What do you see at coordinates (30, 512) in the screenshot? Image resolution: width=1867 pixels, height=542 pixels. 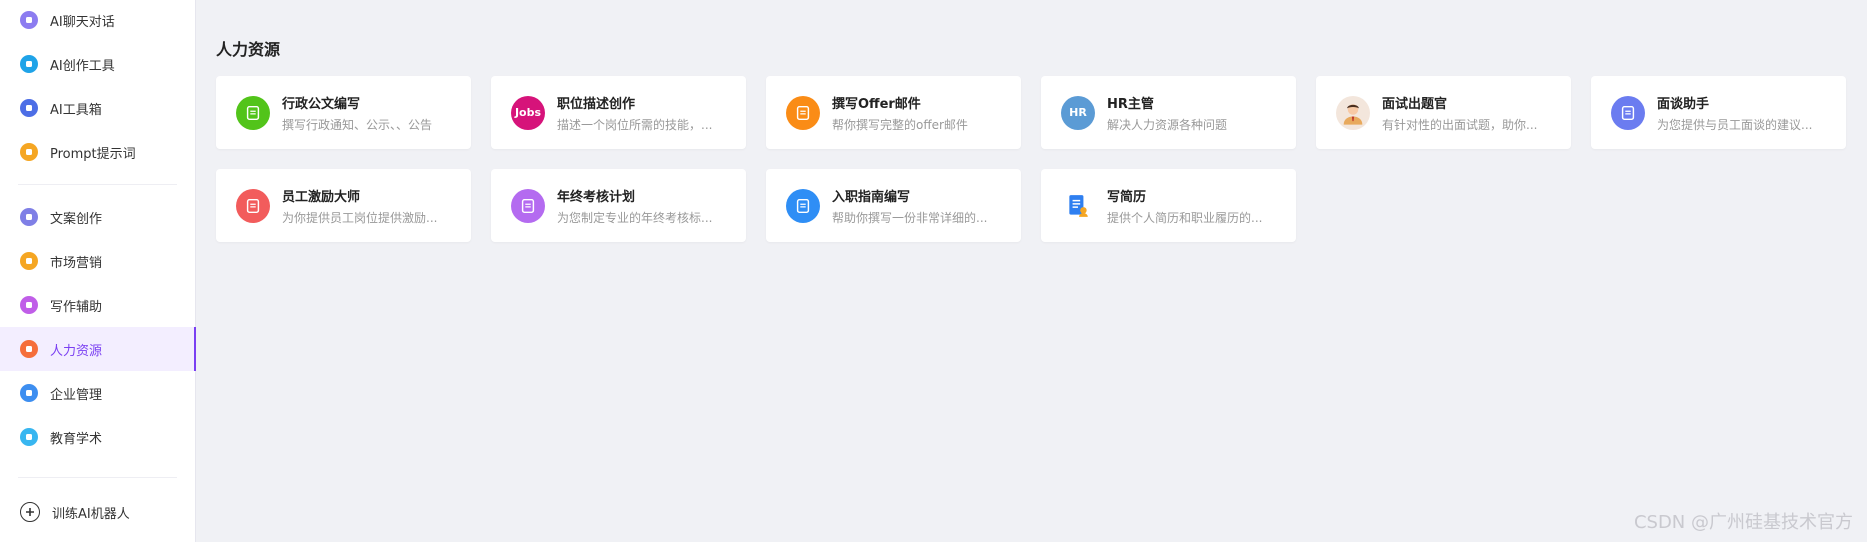 I see `plus-circle-icon` at bounding box center [30, 512].